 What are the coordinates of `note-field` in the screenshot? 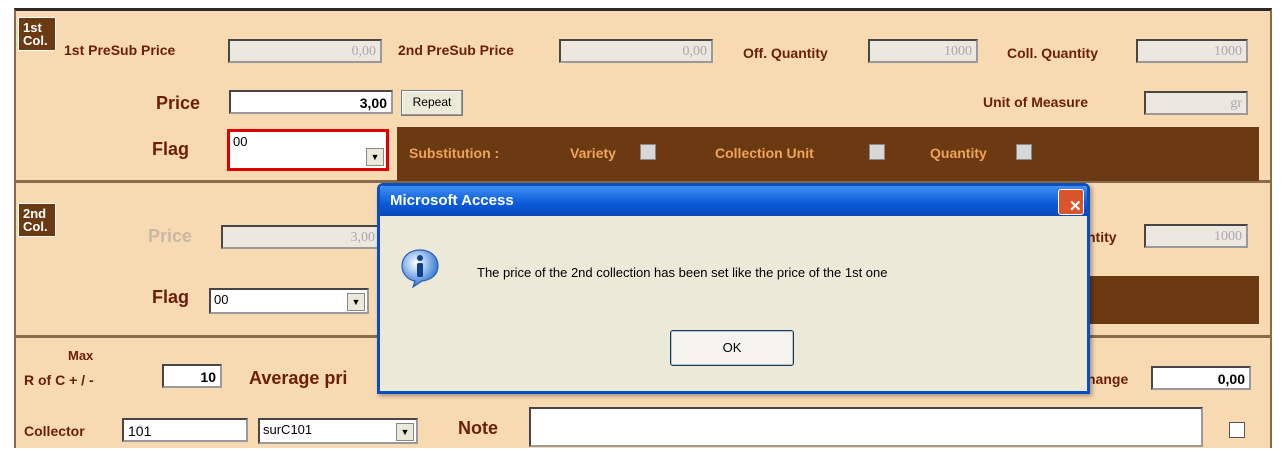 It's located at (866, 427).